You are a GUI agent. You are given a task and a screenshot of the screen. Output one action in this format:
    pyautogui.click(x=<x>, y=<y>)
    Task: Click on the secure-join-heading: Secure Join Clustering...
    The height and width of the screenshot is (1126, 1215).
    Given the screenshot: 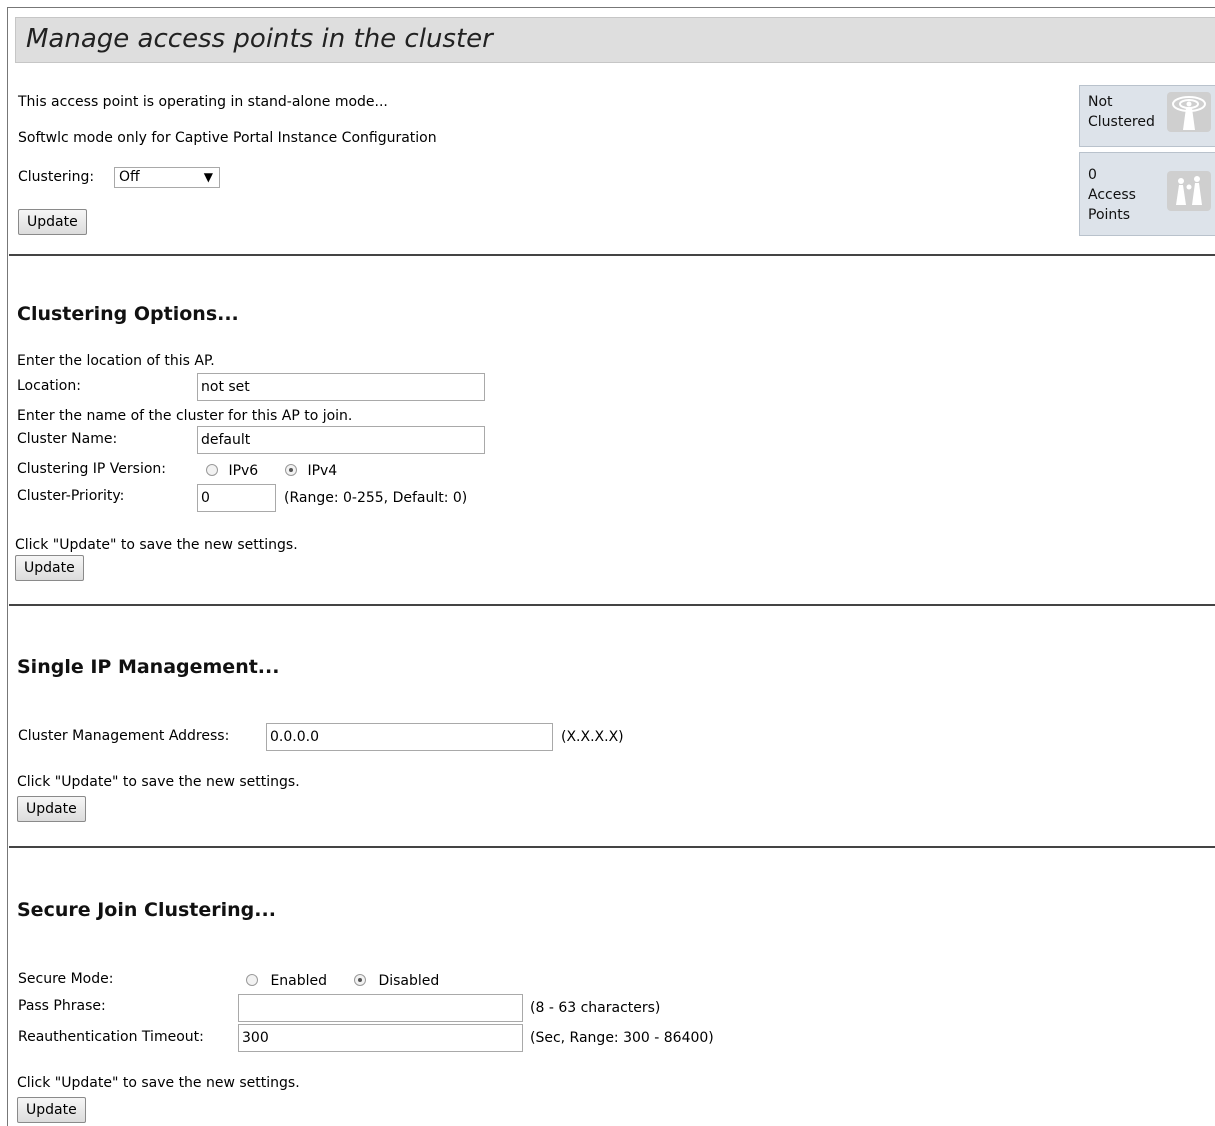 What is the action you would take?
    pyautogui.click(x=146, y=910)
    